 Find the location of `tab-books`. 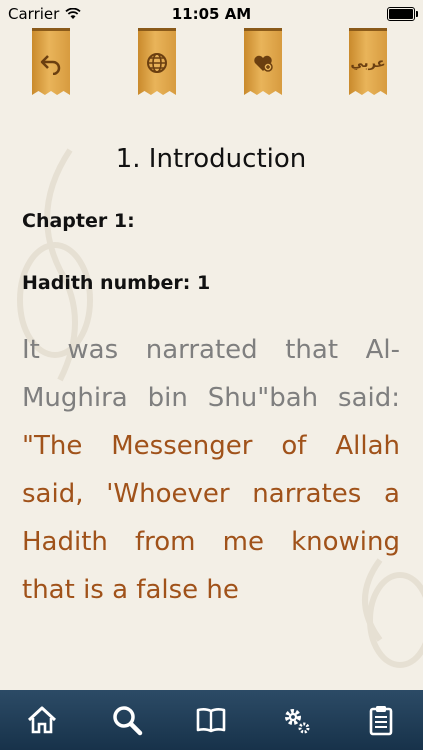

tab-books is located at coordinates (211, 720).